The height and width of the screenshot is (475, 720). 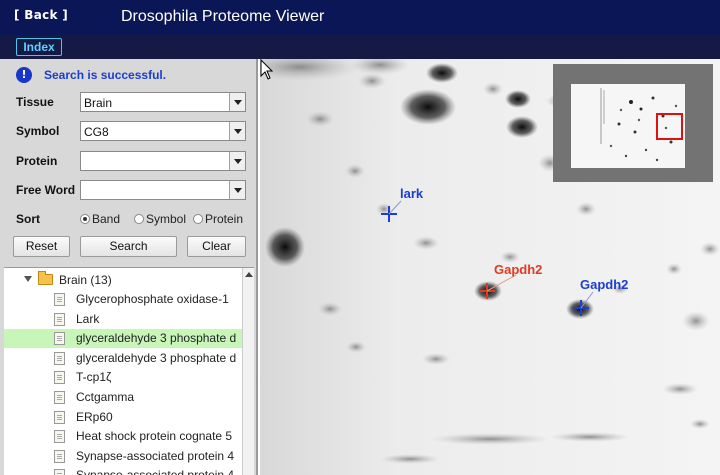 What do you see at coordinates (85, 219) in the screenshot?
I see `radio-selected-icon` at bounding box center [85, 219].